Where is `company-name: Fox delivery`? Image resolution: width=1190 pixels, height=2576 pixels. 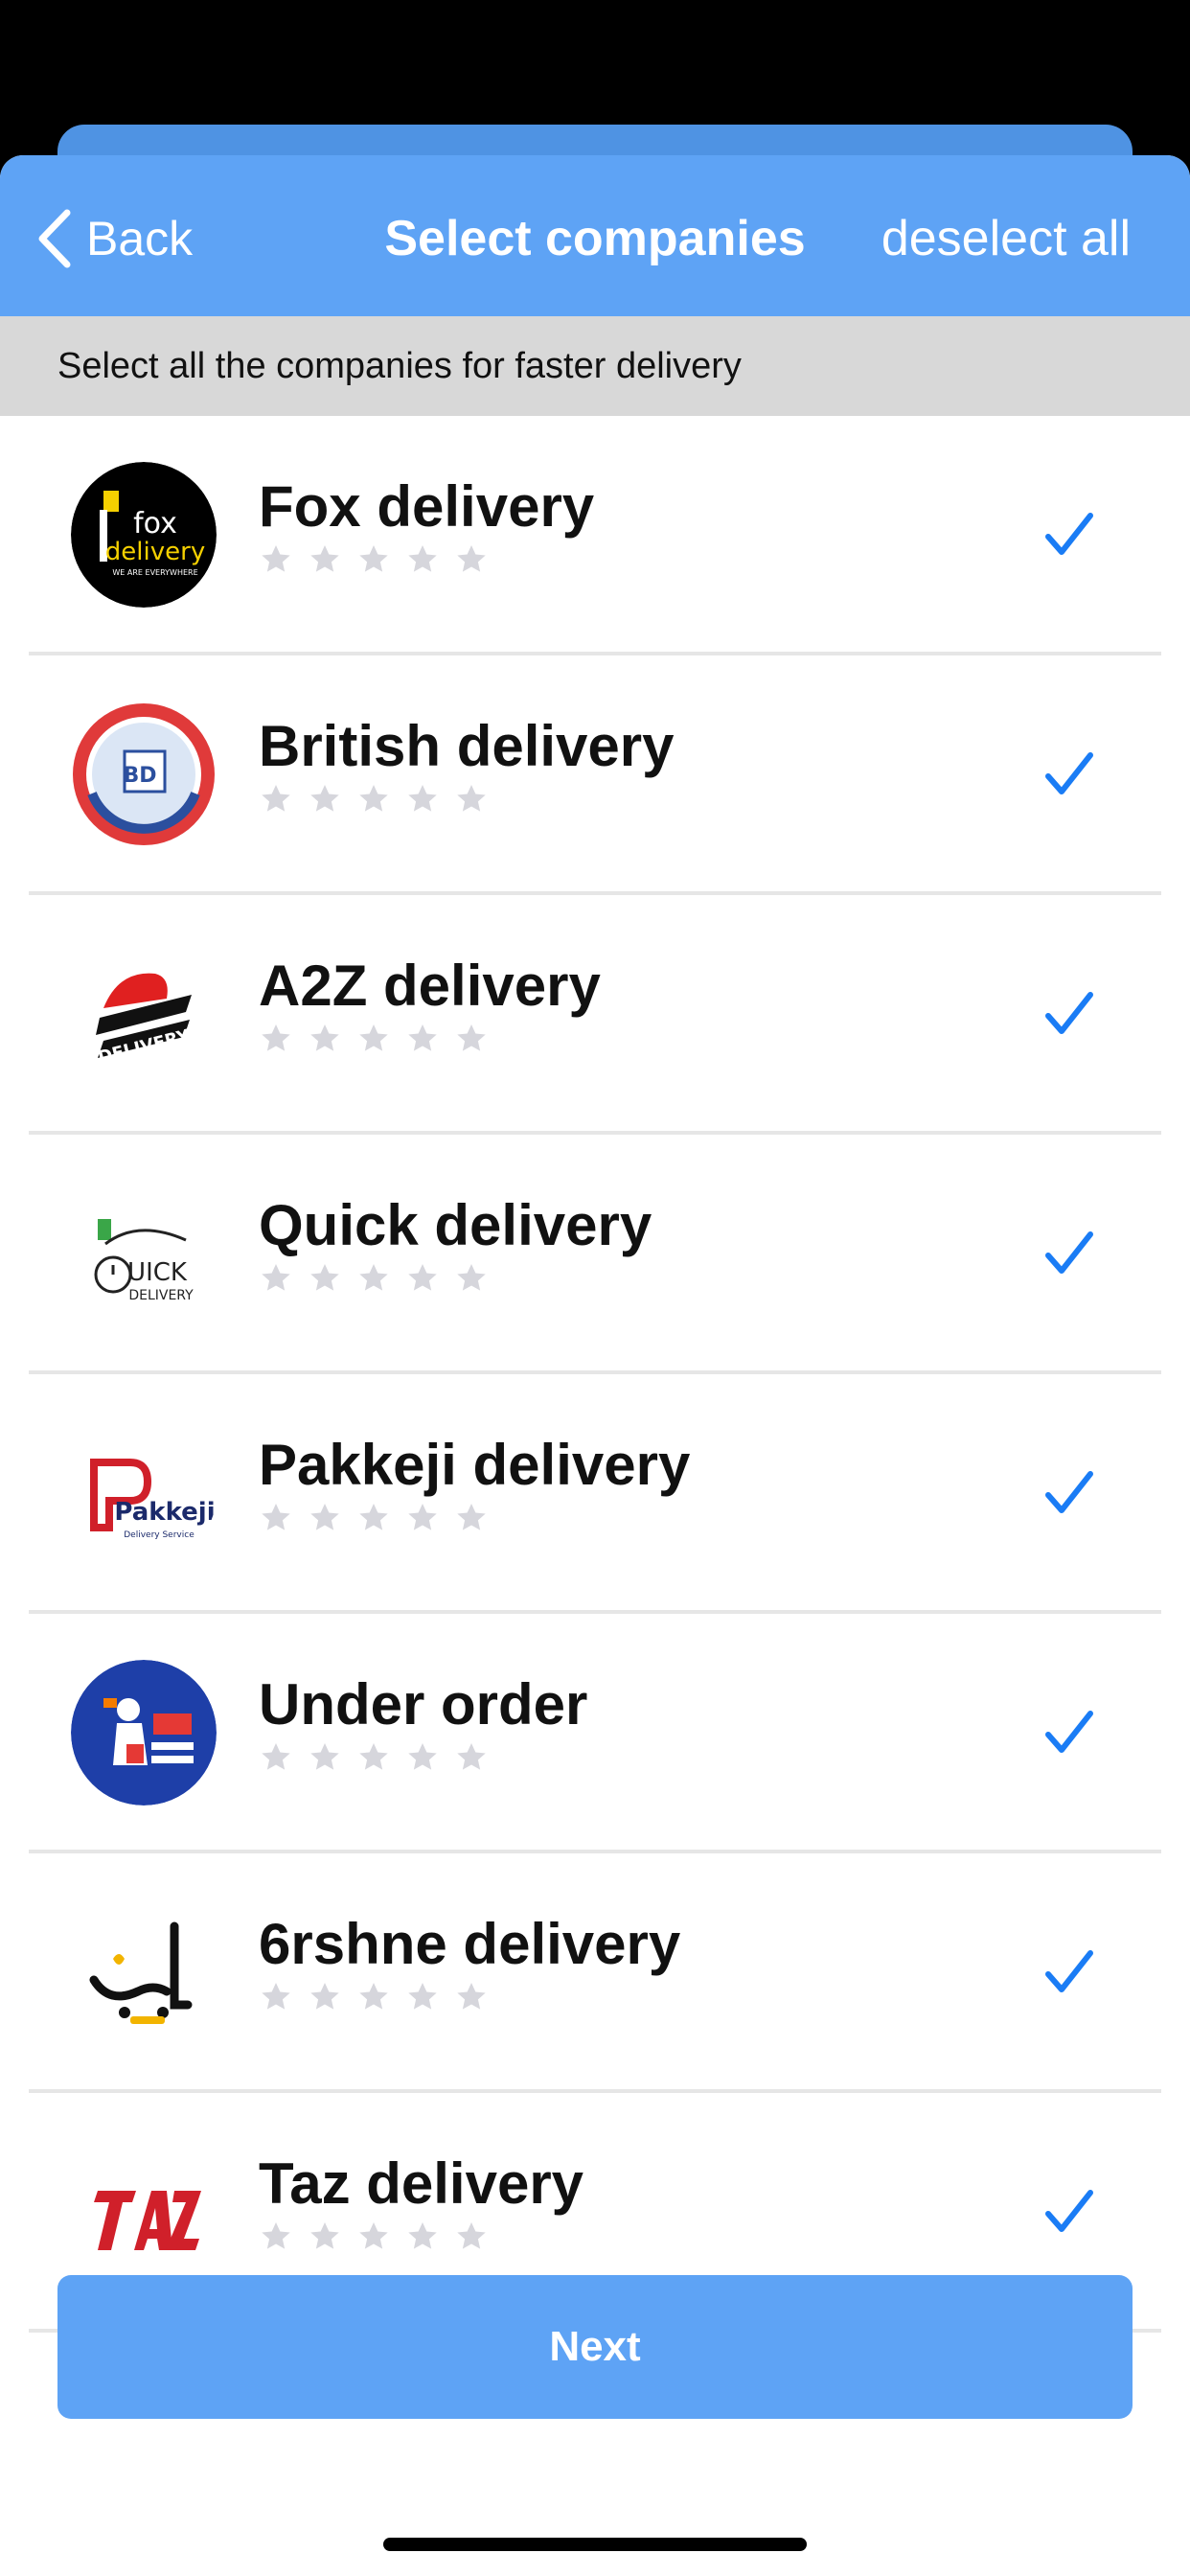
company-name: Fox delivery is located at coordinates (427, 506).